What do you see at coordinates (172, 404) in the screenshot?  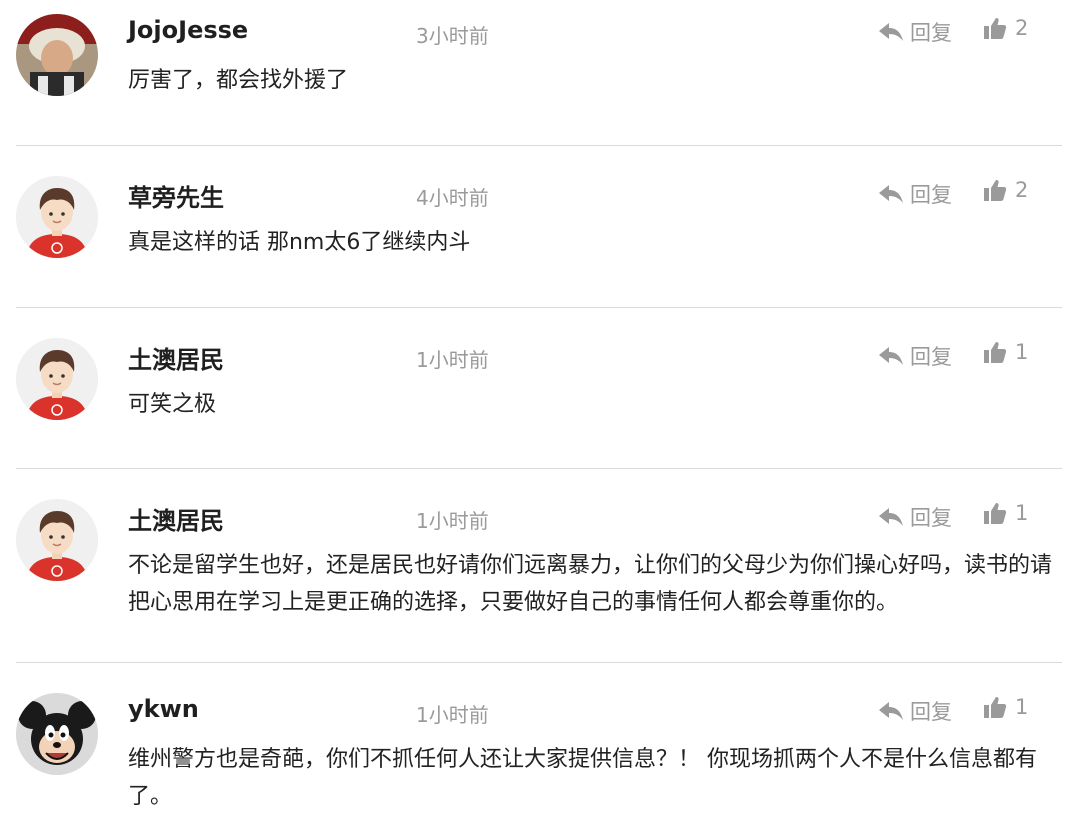 I see `comment-text: 可笑之极` at bounding box center [172, 404].